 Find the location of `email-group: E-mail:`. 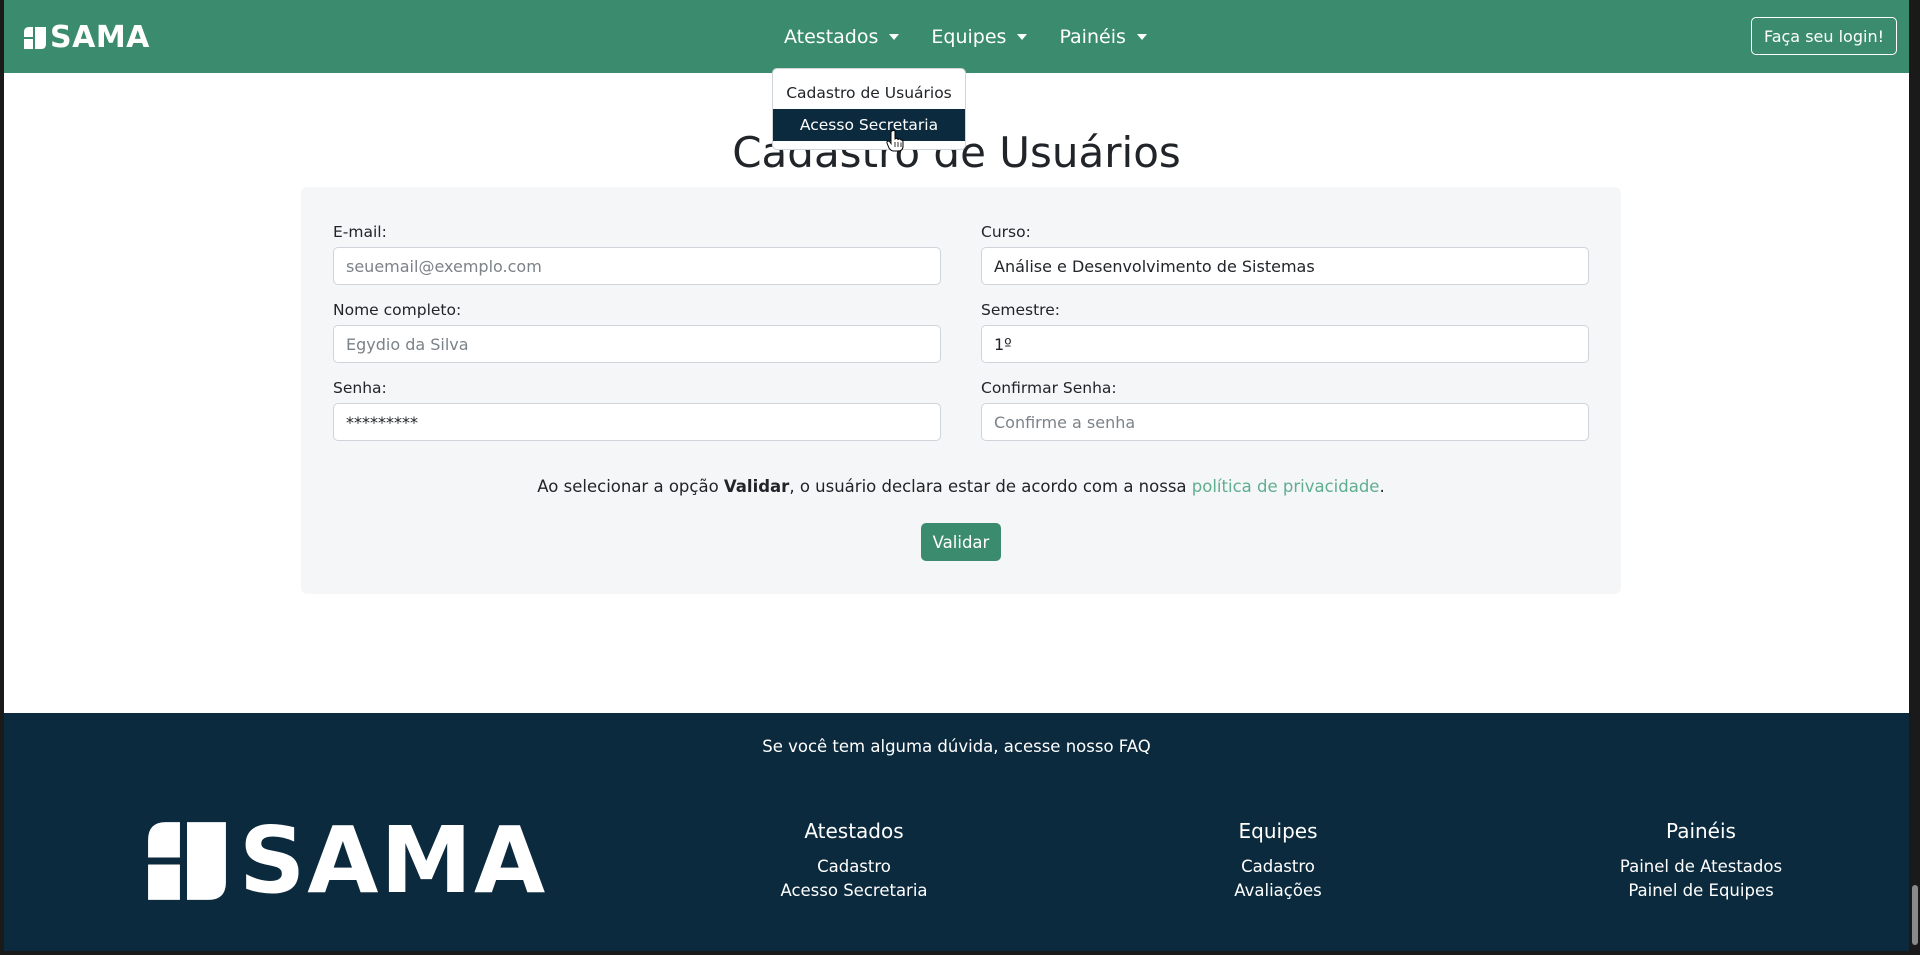

email-group: E-mail: is located at coordinates (637, 253).